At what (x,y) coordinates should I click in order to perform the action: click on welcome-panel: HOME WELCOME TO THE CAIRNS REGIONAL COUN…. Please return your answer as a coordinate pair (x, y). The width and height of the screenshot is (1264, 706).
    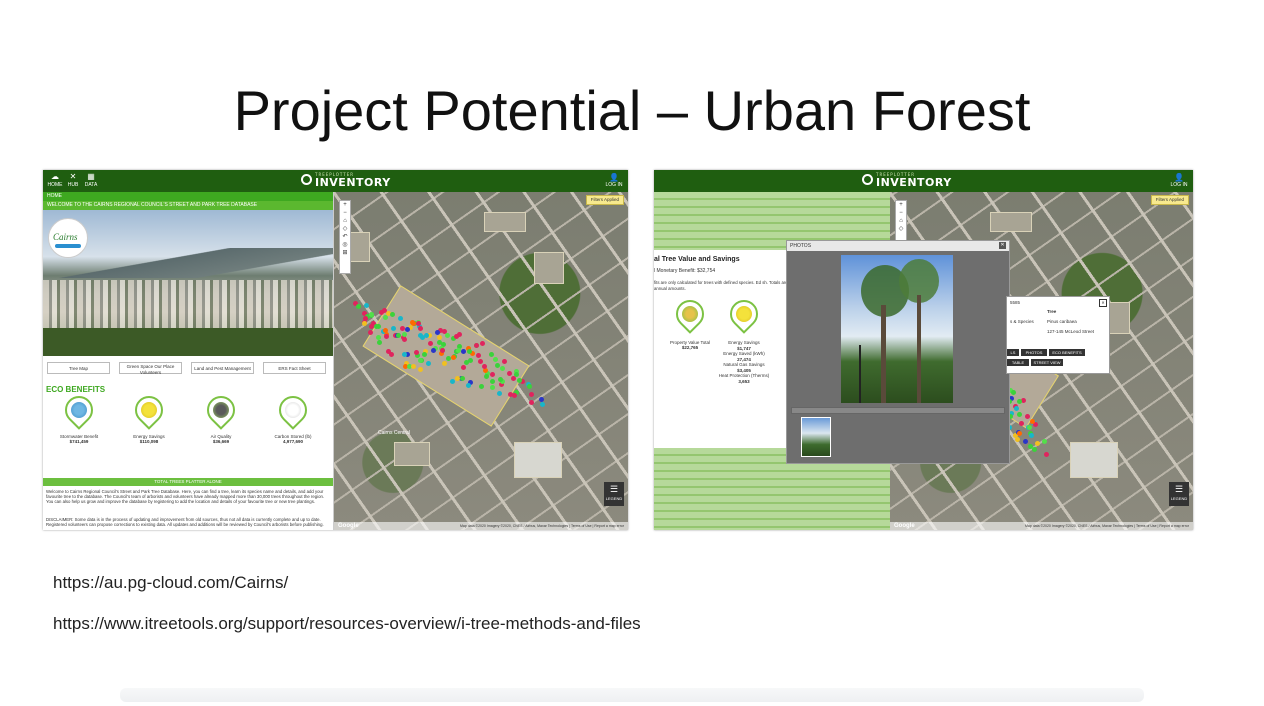
    Looking at the image, I should click on (188, 361).